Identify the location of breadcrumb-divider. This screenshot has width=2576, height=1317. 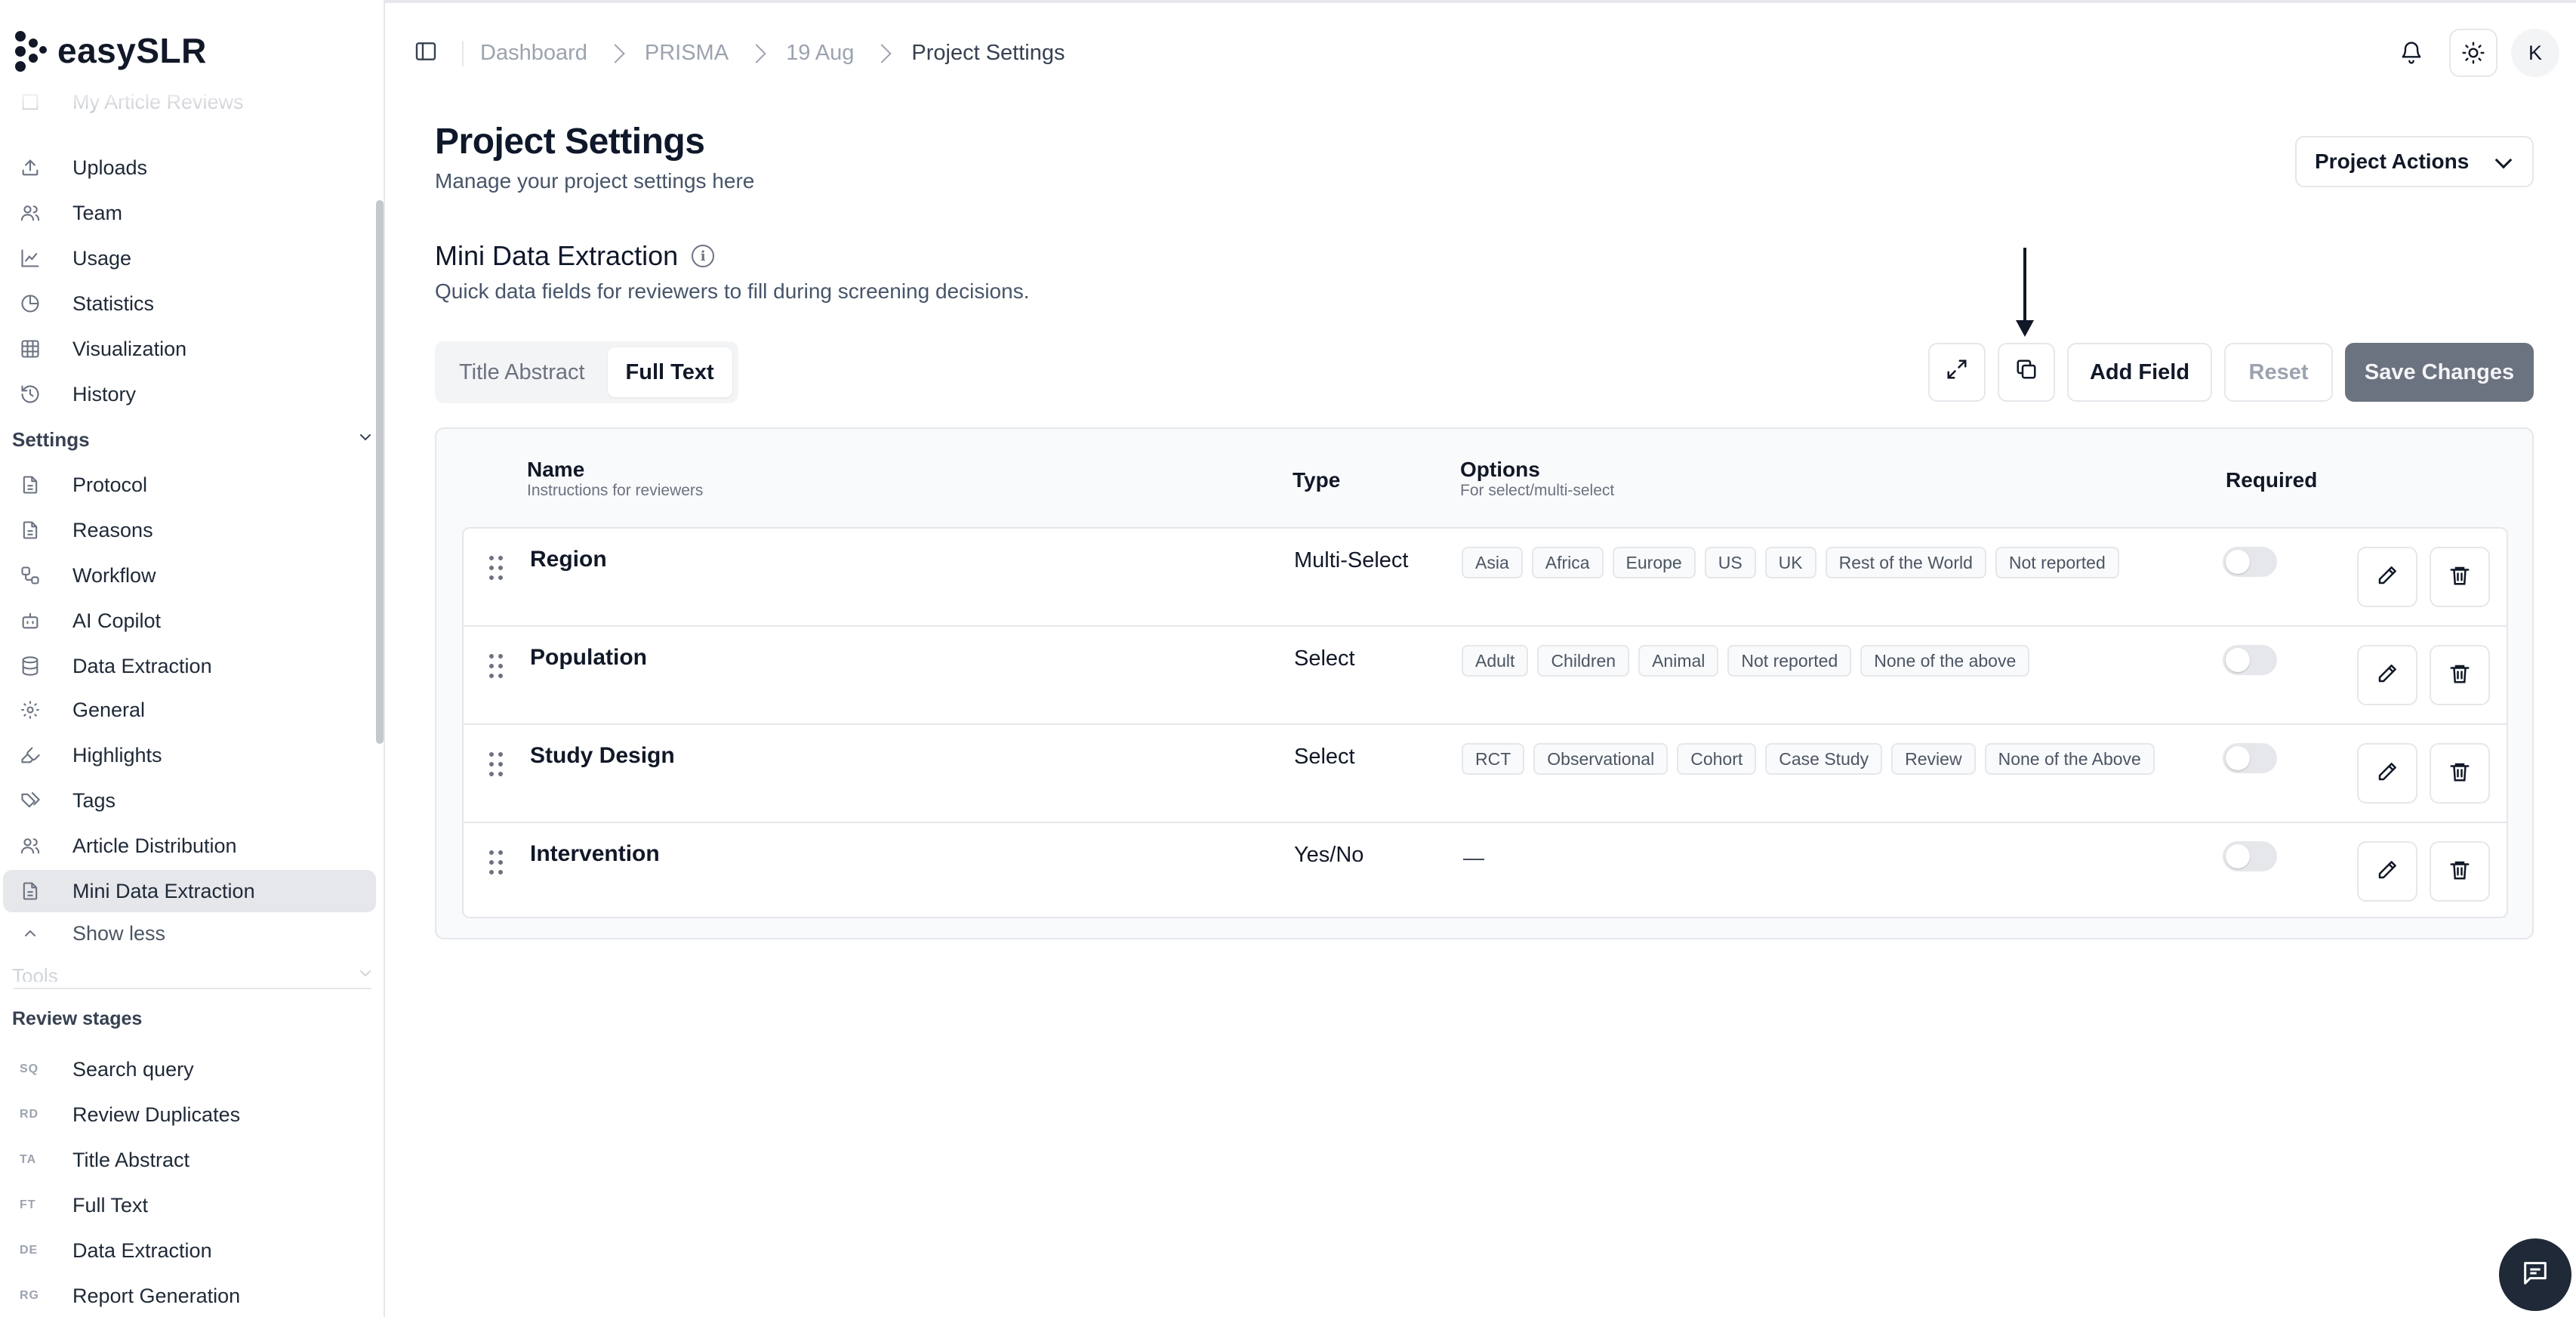
(463, 53).